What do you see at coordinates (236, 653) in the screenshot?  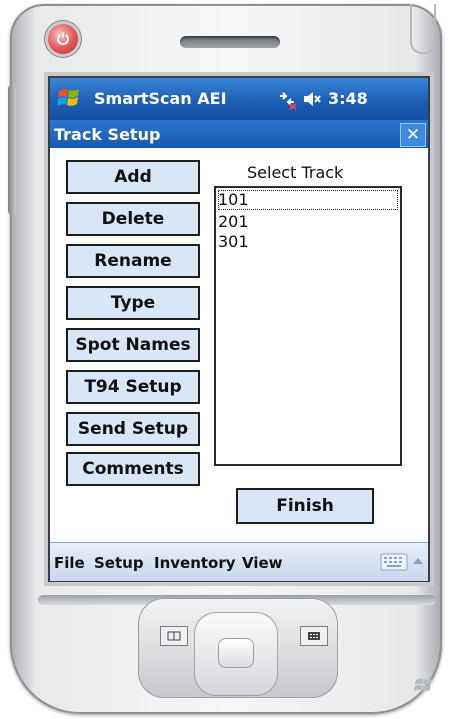 I see `action-button` at bounding box center [236, 653].